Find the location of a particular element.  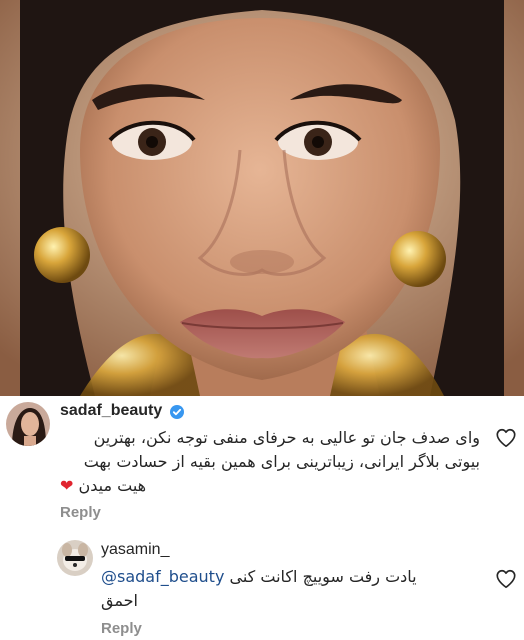

comment-text-fragment: هیت میدن is located at coordinates (112, 485).